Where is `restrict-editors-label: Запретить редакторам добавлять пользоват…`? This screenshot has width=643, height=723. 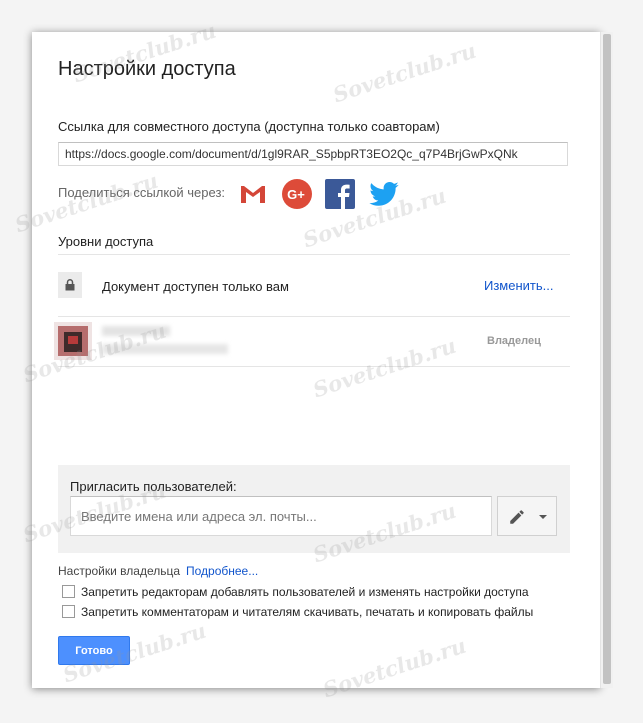 restrict-editors-label: Запретить редакторам добавлять пользоват… is located at coordinates (305, 592).